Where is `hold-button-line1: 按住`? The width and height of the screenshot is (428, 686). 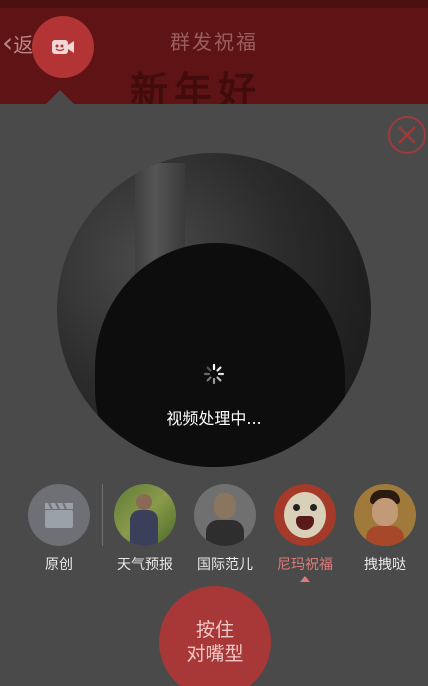 hold-button-line1: 按住 is located at coordinates (214, 630).